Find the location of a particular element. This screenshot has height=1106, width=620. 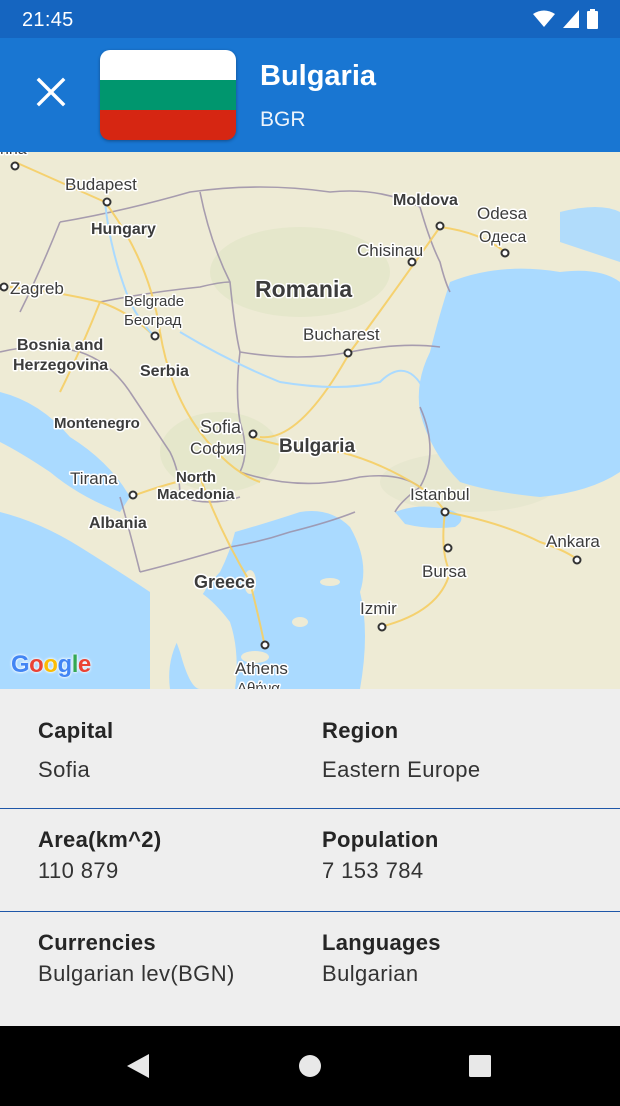

map-label-izmir: Izmir is located at coordinates (378, 608).